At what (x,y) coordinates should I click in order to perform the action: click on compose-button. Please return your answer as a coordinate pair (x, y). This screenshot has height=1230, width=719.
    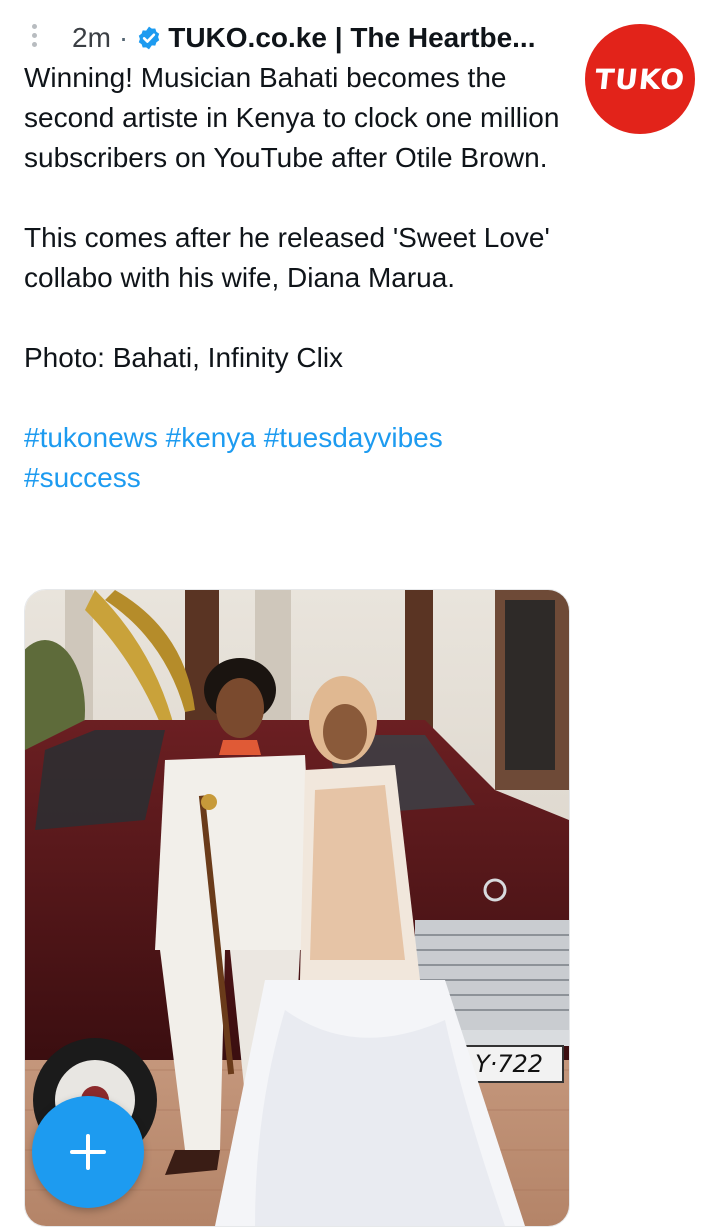
    Looking at the image, I should click on (88, 1152).